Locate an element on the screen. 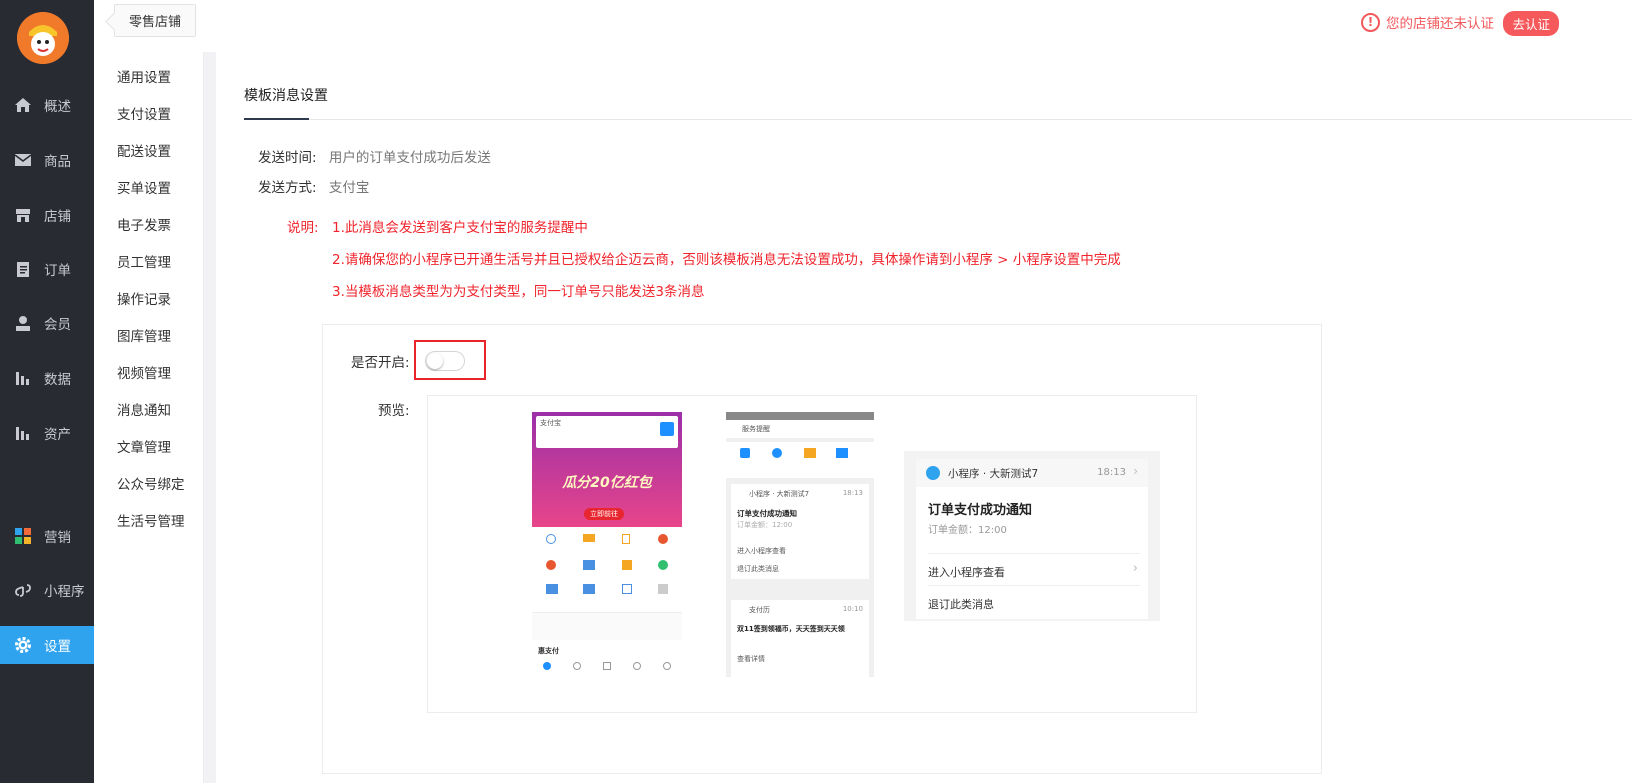  nav-item-label: 会员 is located at coordinates (57, 325).